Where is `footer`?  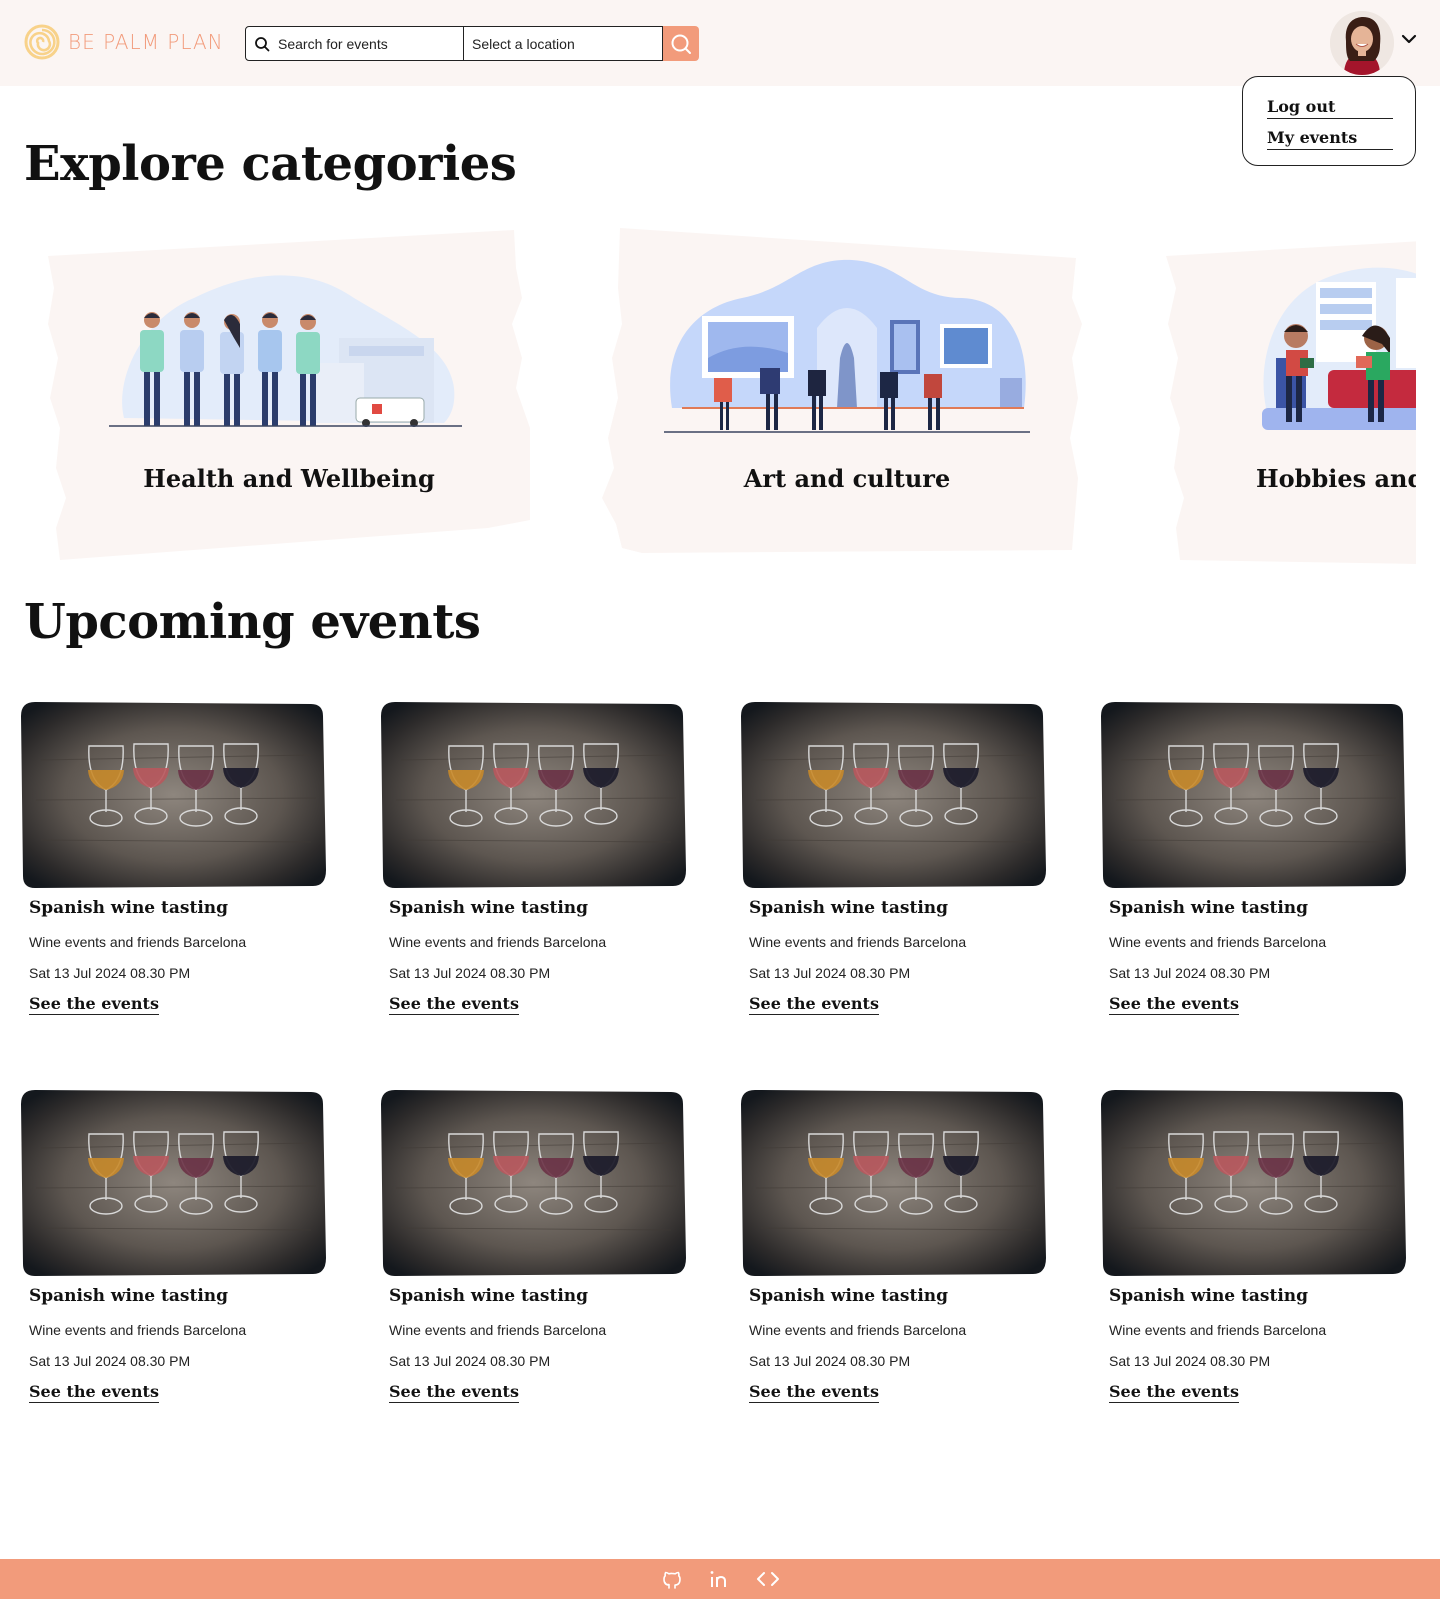
footer is located at coordinates (720, 1579).